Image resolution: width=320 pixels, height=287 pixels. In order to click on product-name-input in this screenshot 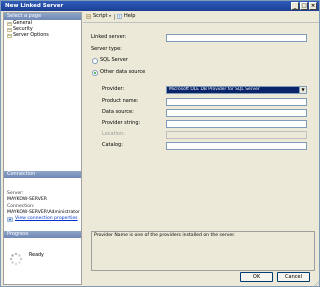, I will do `click(236, 102)`.